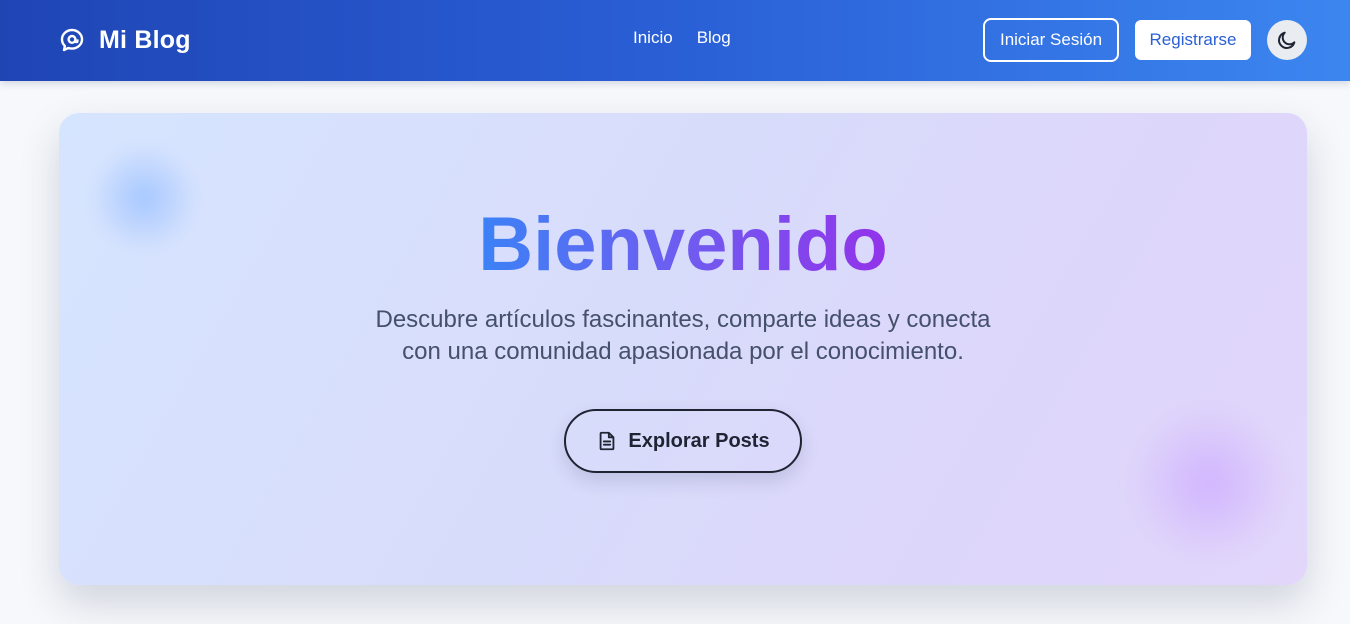 The width and height of the screenshot is (1350, 624). What do you see at coordinates (607, 441) in the screenshot?
I see `document-icon` at bounding box center [607, 441].